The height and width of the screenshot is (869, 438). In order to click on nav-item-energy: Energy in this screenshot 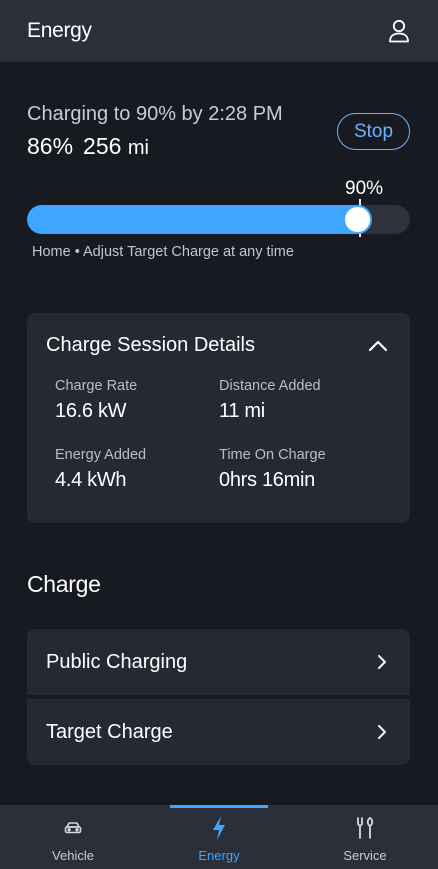, I will do `click(219, 837)`.